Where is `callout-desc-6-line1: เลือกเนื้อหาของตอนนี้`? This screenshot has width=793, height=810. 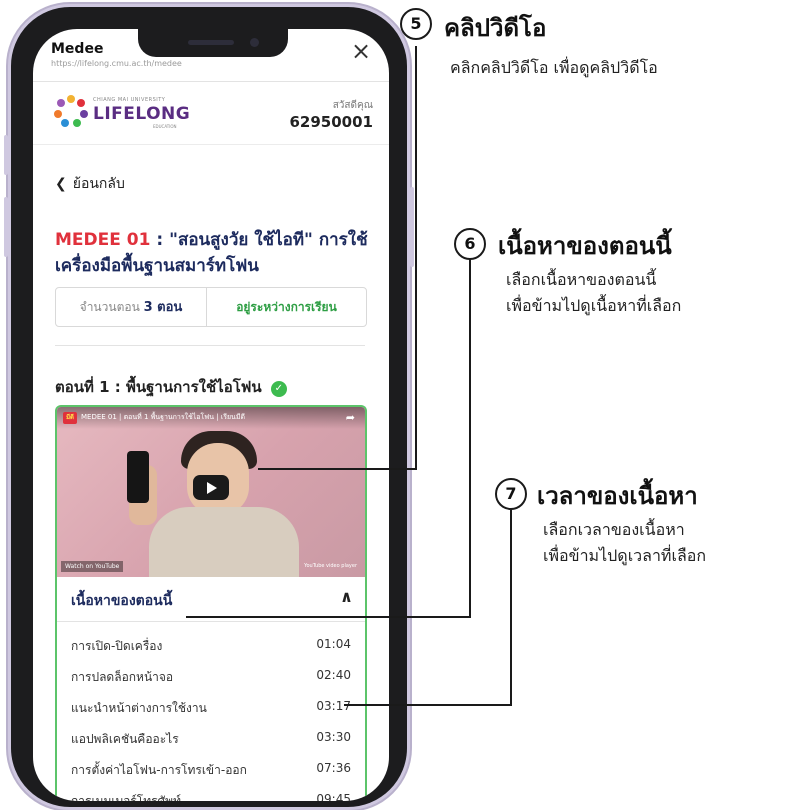
callout-desc-6-line1: เลือกเนื้อหาของตอนนี้ is located at coordinates (581, 279).